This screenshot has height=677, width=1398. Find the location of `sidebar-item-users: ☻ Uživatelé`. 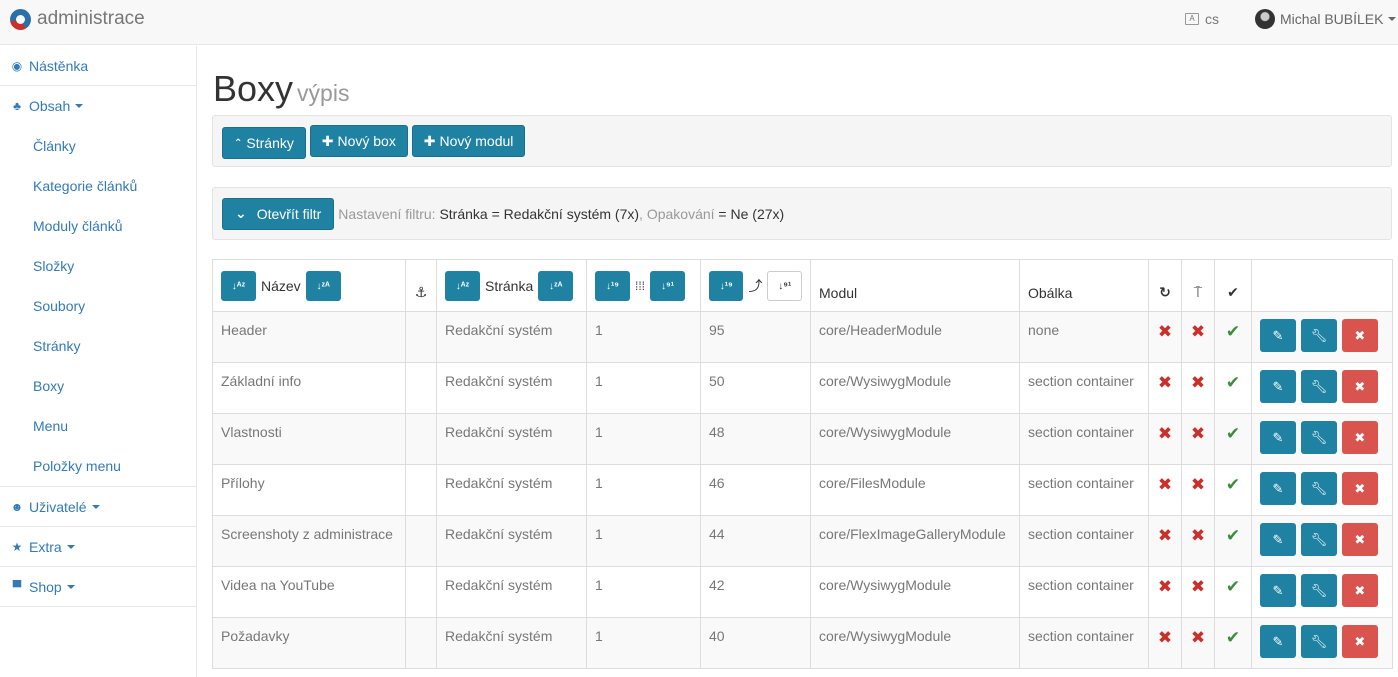

sidebar-item-users: ☻ Uživatelé is located at coordinates (98, 507).